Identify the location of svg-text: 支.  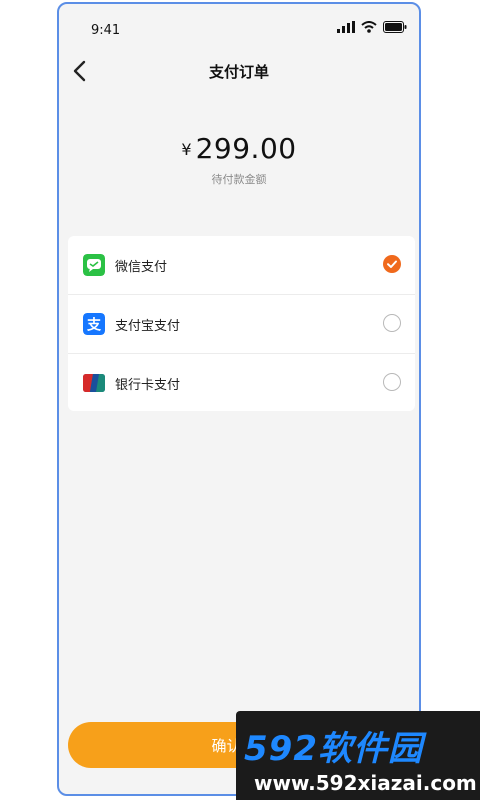
(94, 325).